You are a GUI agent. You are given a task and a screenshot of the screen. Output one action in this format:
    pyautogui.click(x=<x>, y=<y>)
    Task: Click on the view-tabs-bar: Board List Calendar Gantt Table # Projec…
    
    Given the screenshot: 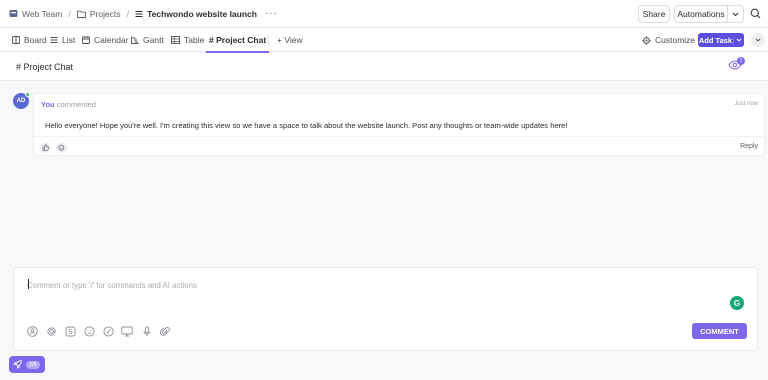 What is the action you would take?
    pyautogui.click(x=384, y=40)
    